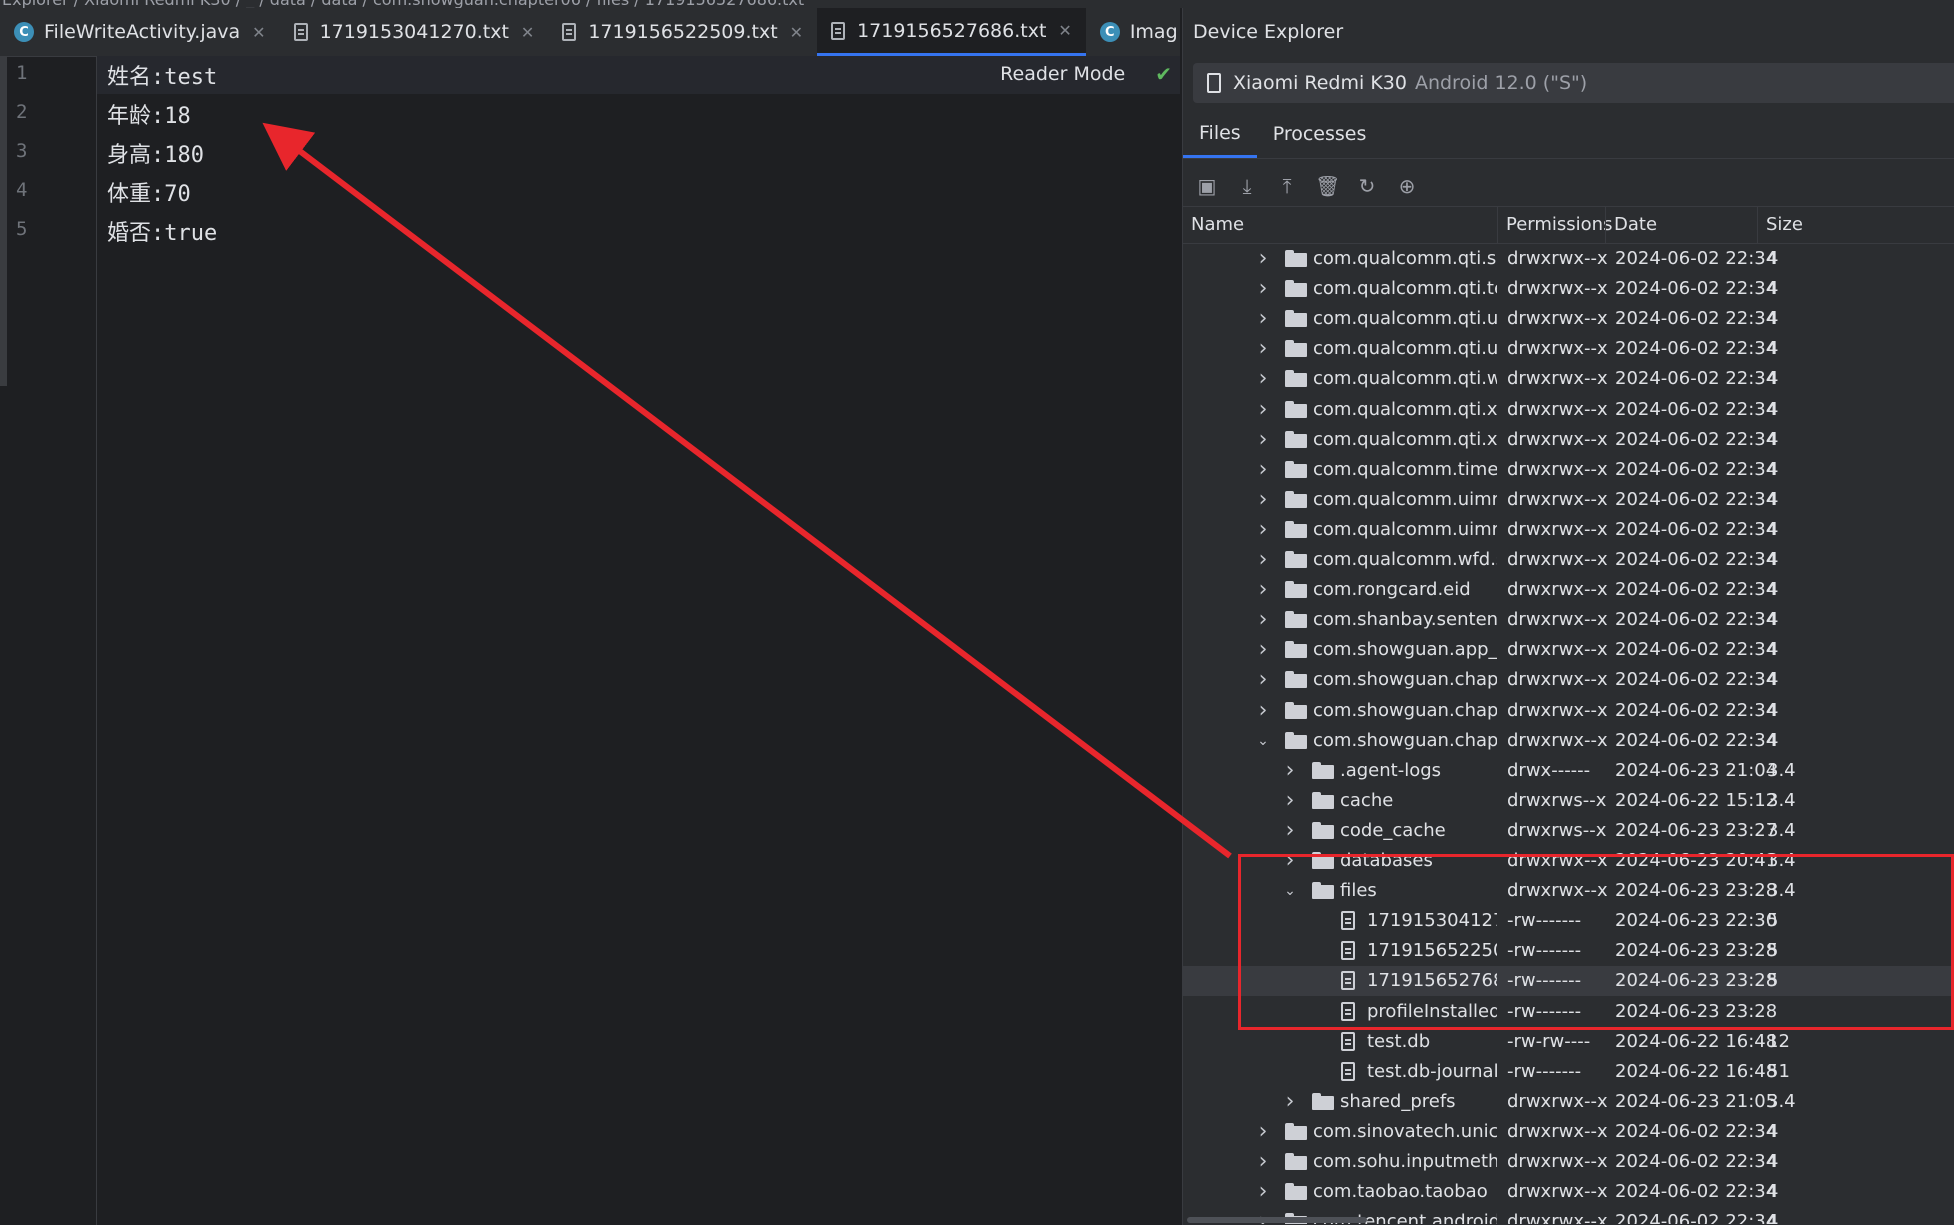  I want to click on tree-row-size: 5, so click(1773, 980).